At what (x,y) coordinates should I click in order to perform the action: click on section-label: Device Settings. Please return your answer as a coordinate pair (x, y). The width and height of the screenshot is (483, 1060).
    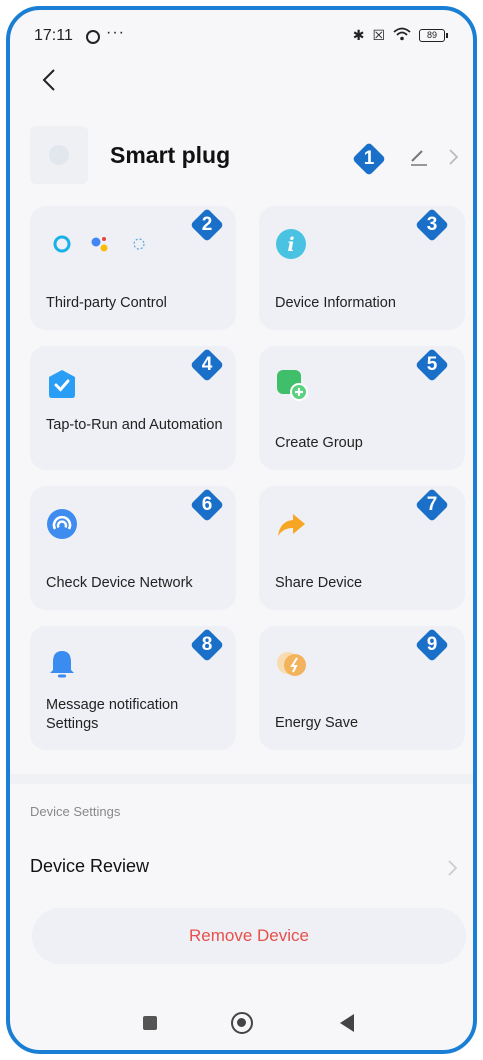
    Looking at the image, I should click on (75, 811).